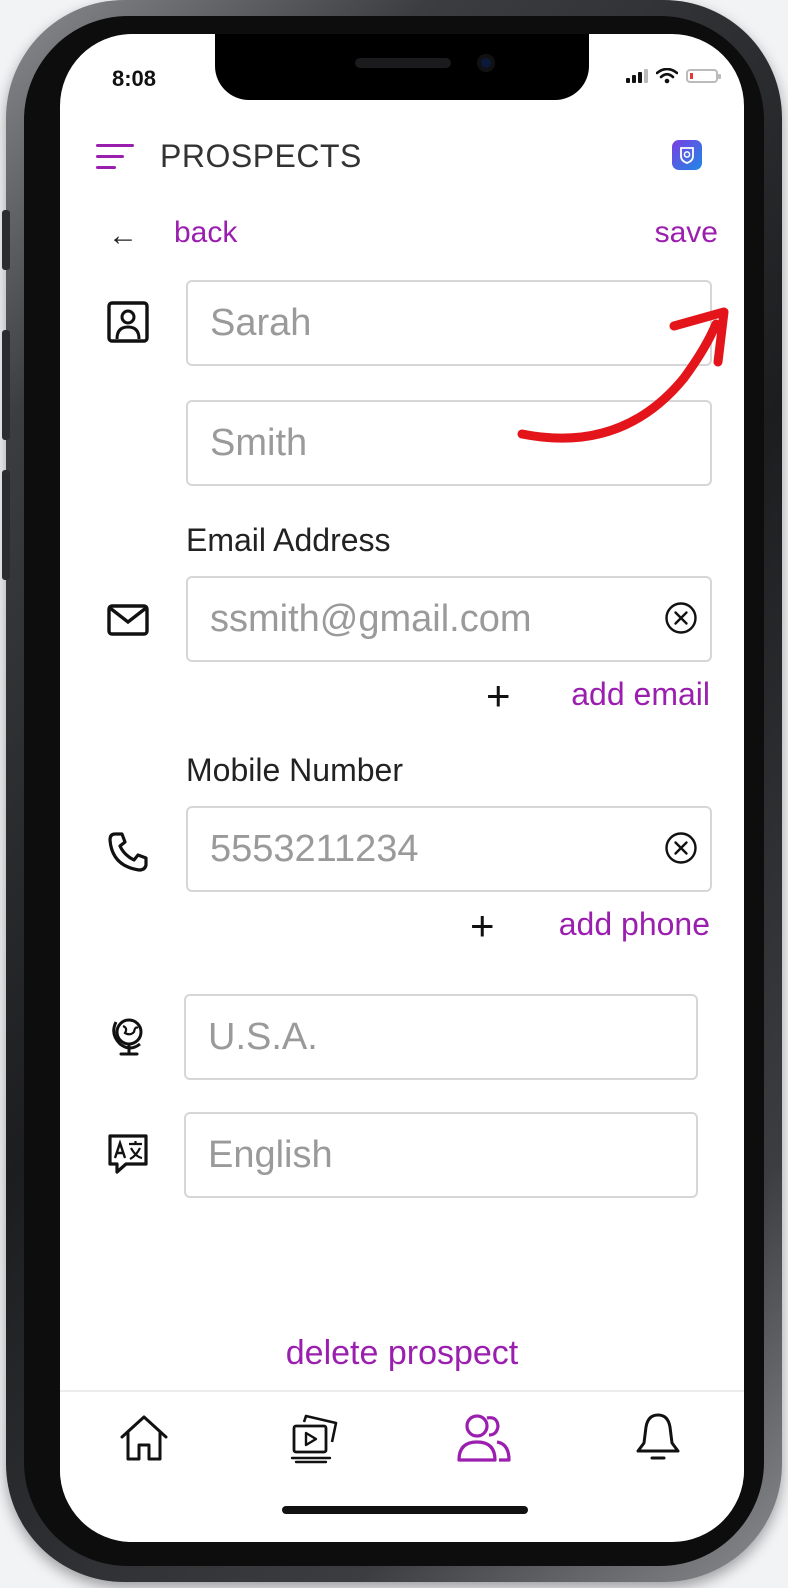 Image resolution: width=788 pixels, height=1588 pixels. Describe the element at coordinates (6, 525) in the screenshot. I see `volume-down-button` at that location.